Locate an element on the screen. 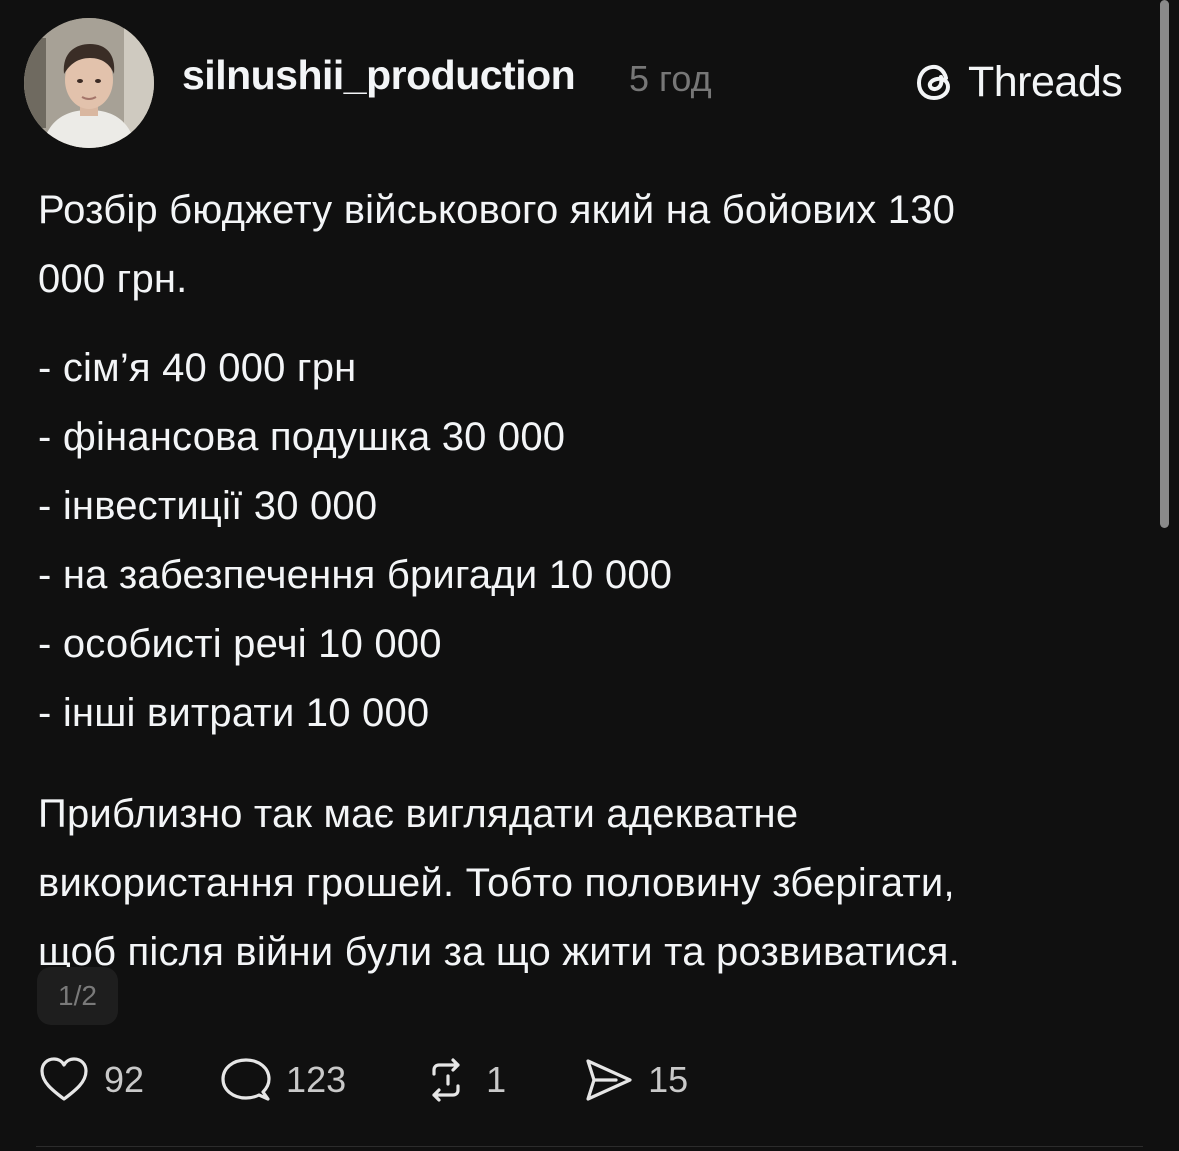 This screenshot has height=1151, width=1179. threads-label: Threads is located at coordinates (1045, 81).